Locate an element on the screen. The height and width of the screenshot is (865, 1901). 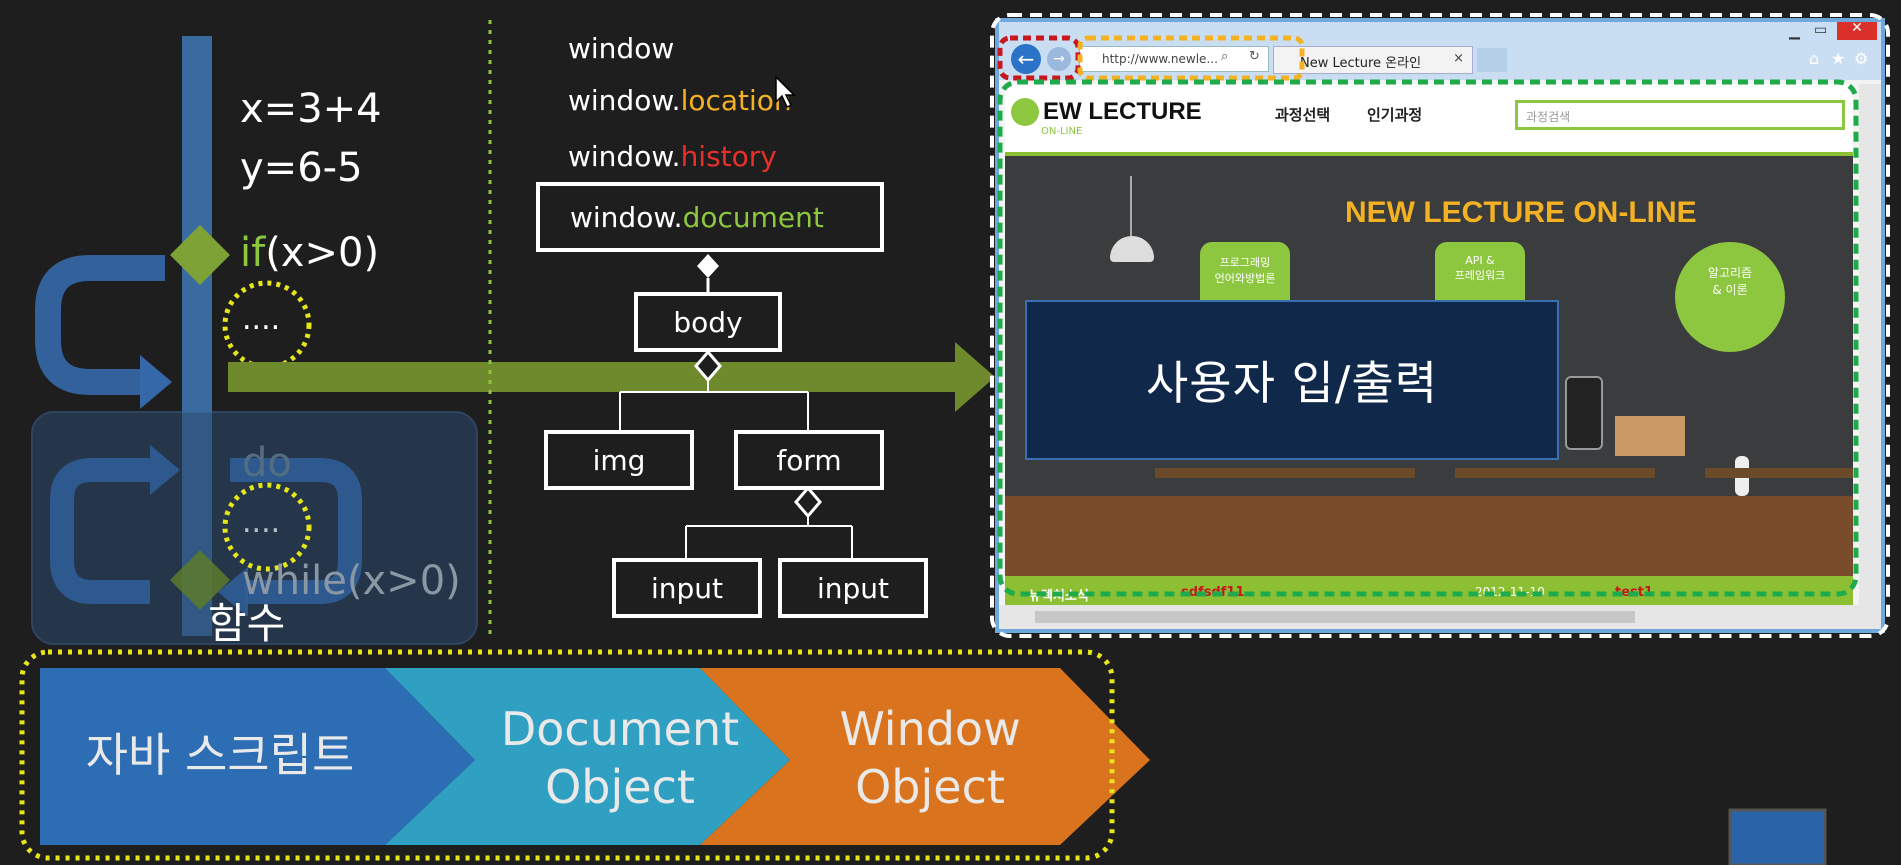
user-io-popup: 사용자 입/출력 is located at coordinates (1292, 380).